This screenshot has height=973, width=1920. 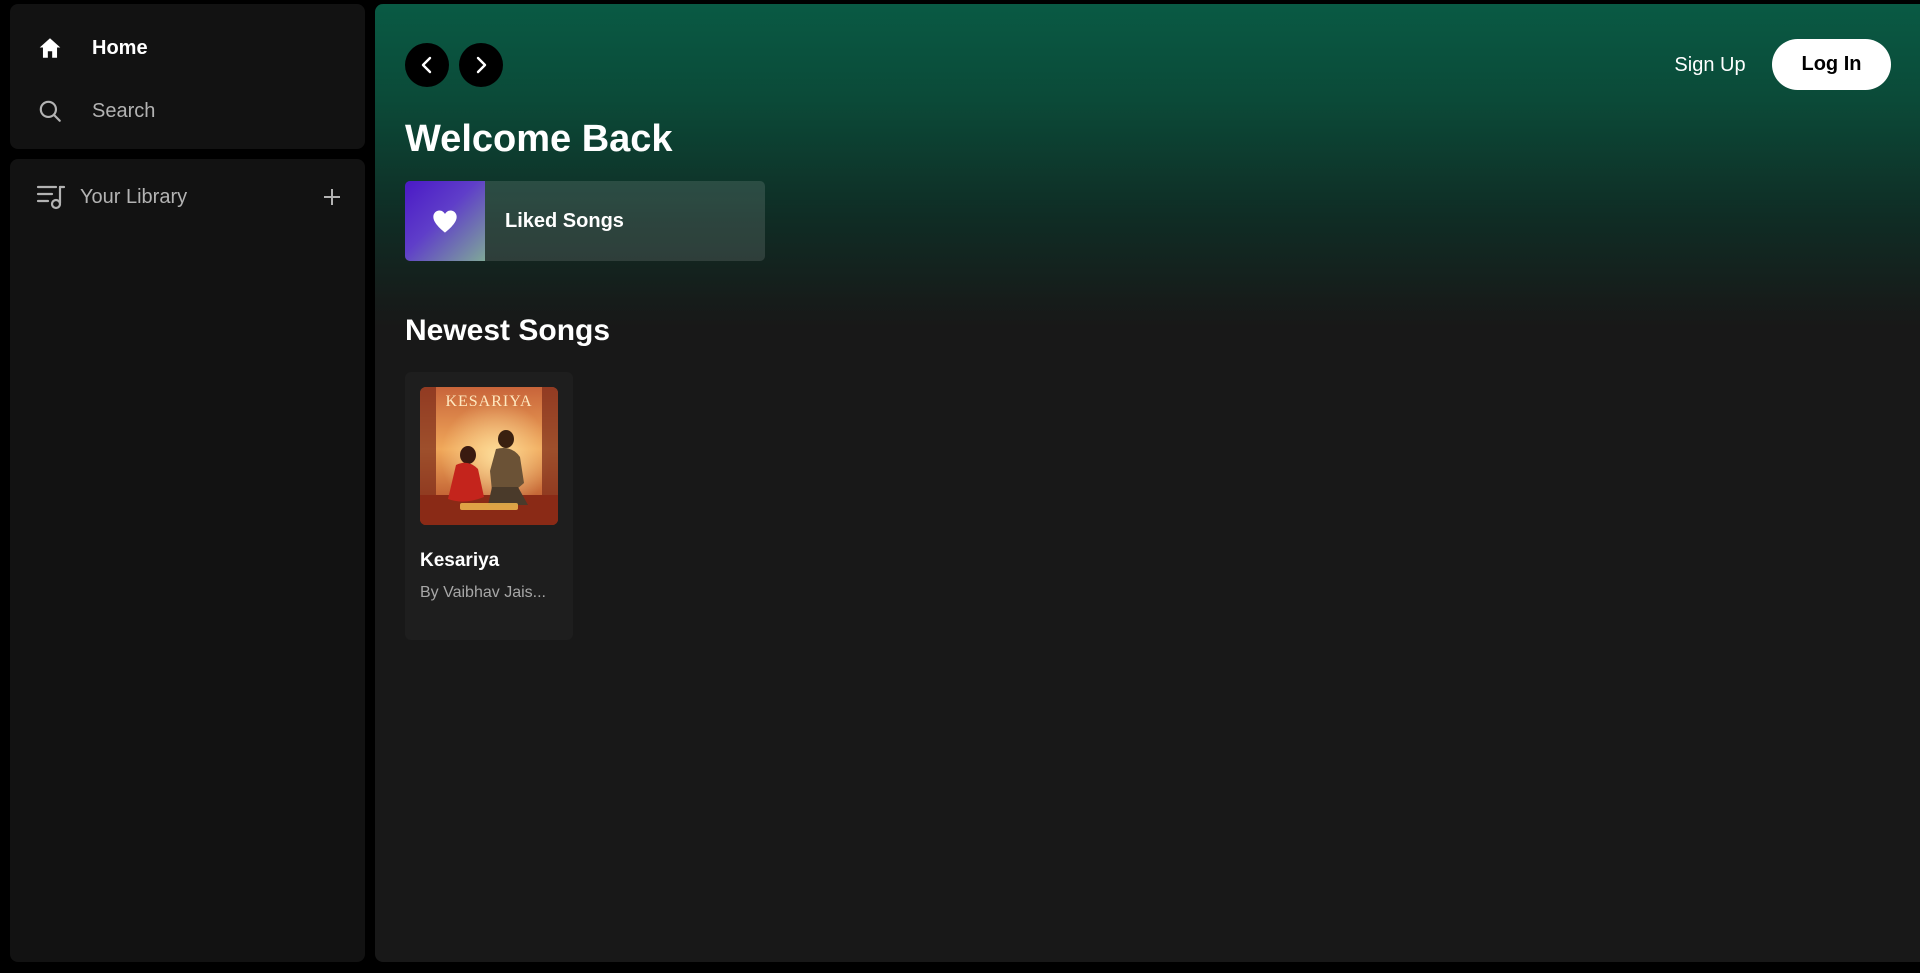 I want to click on heart-icon, so click(x=445, y=221).